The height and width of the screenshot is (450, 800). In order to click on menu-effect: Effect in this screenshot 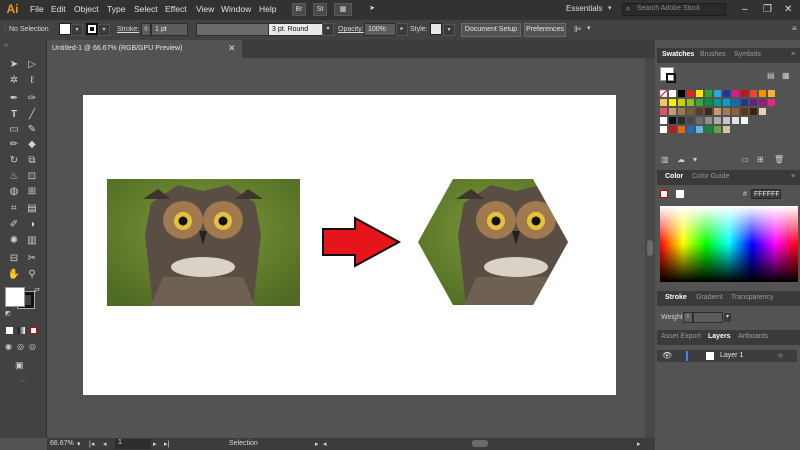, I will do `click(176, 9)`.